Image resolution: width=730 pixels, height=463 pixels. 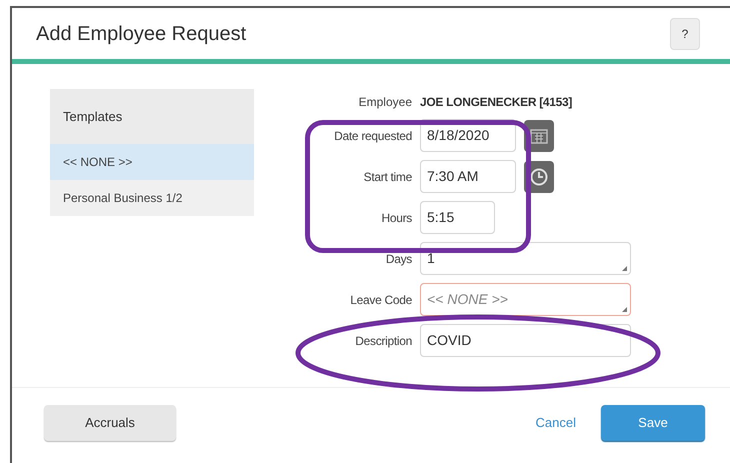 What do you see at coordinates (110, 422) in the screenshot?
I see `accruals-button: Accruals` at bounding box center [110, 422].